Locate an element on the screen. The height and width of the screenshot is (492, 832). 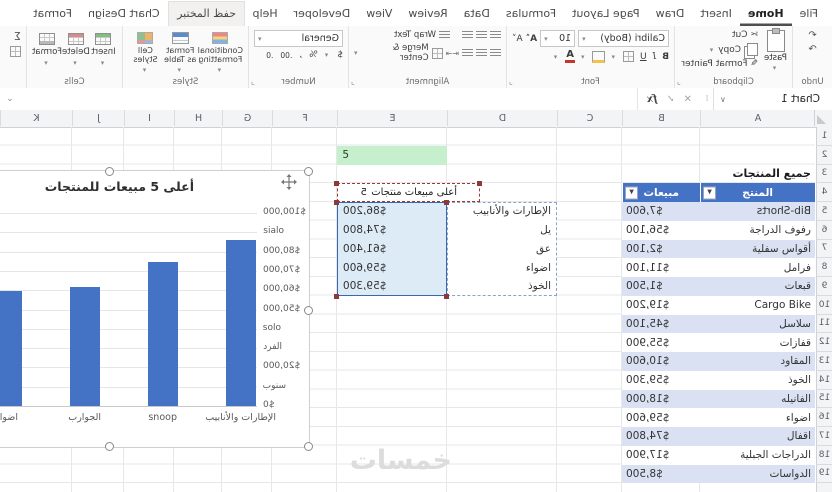
tab-حفظ-المختبر: حفظ المختبر is located at coordinates (206, 13).